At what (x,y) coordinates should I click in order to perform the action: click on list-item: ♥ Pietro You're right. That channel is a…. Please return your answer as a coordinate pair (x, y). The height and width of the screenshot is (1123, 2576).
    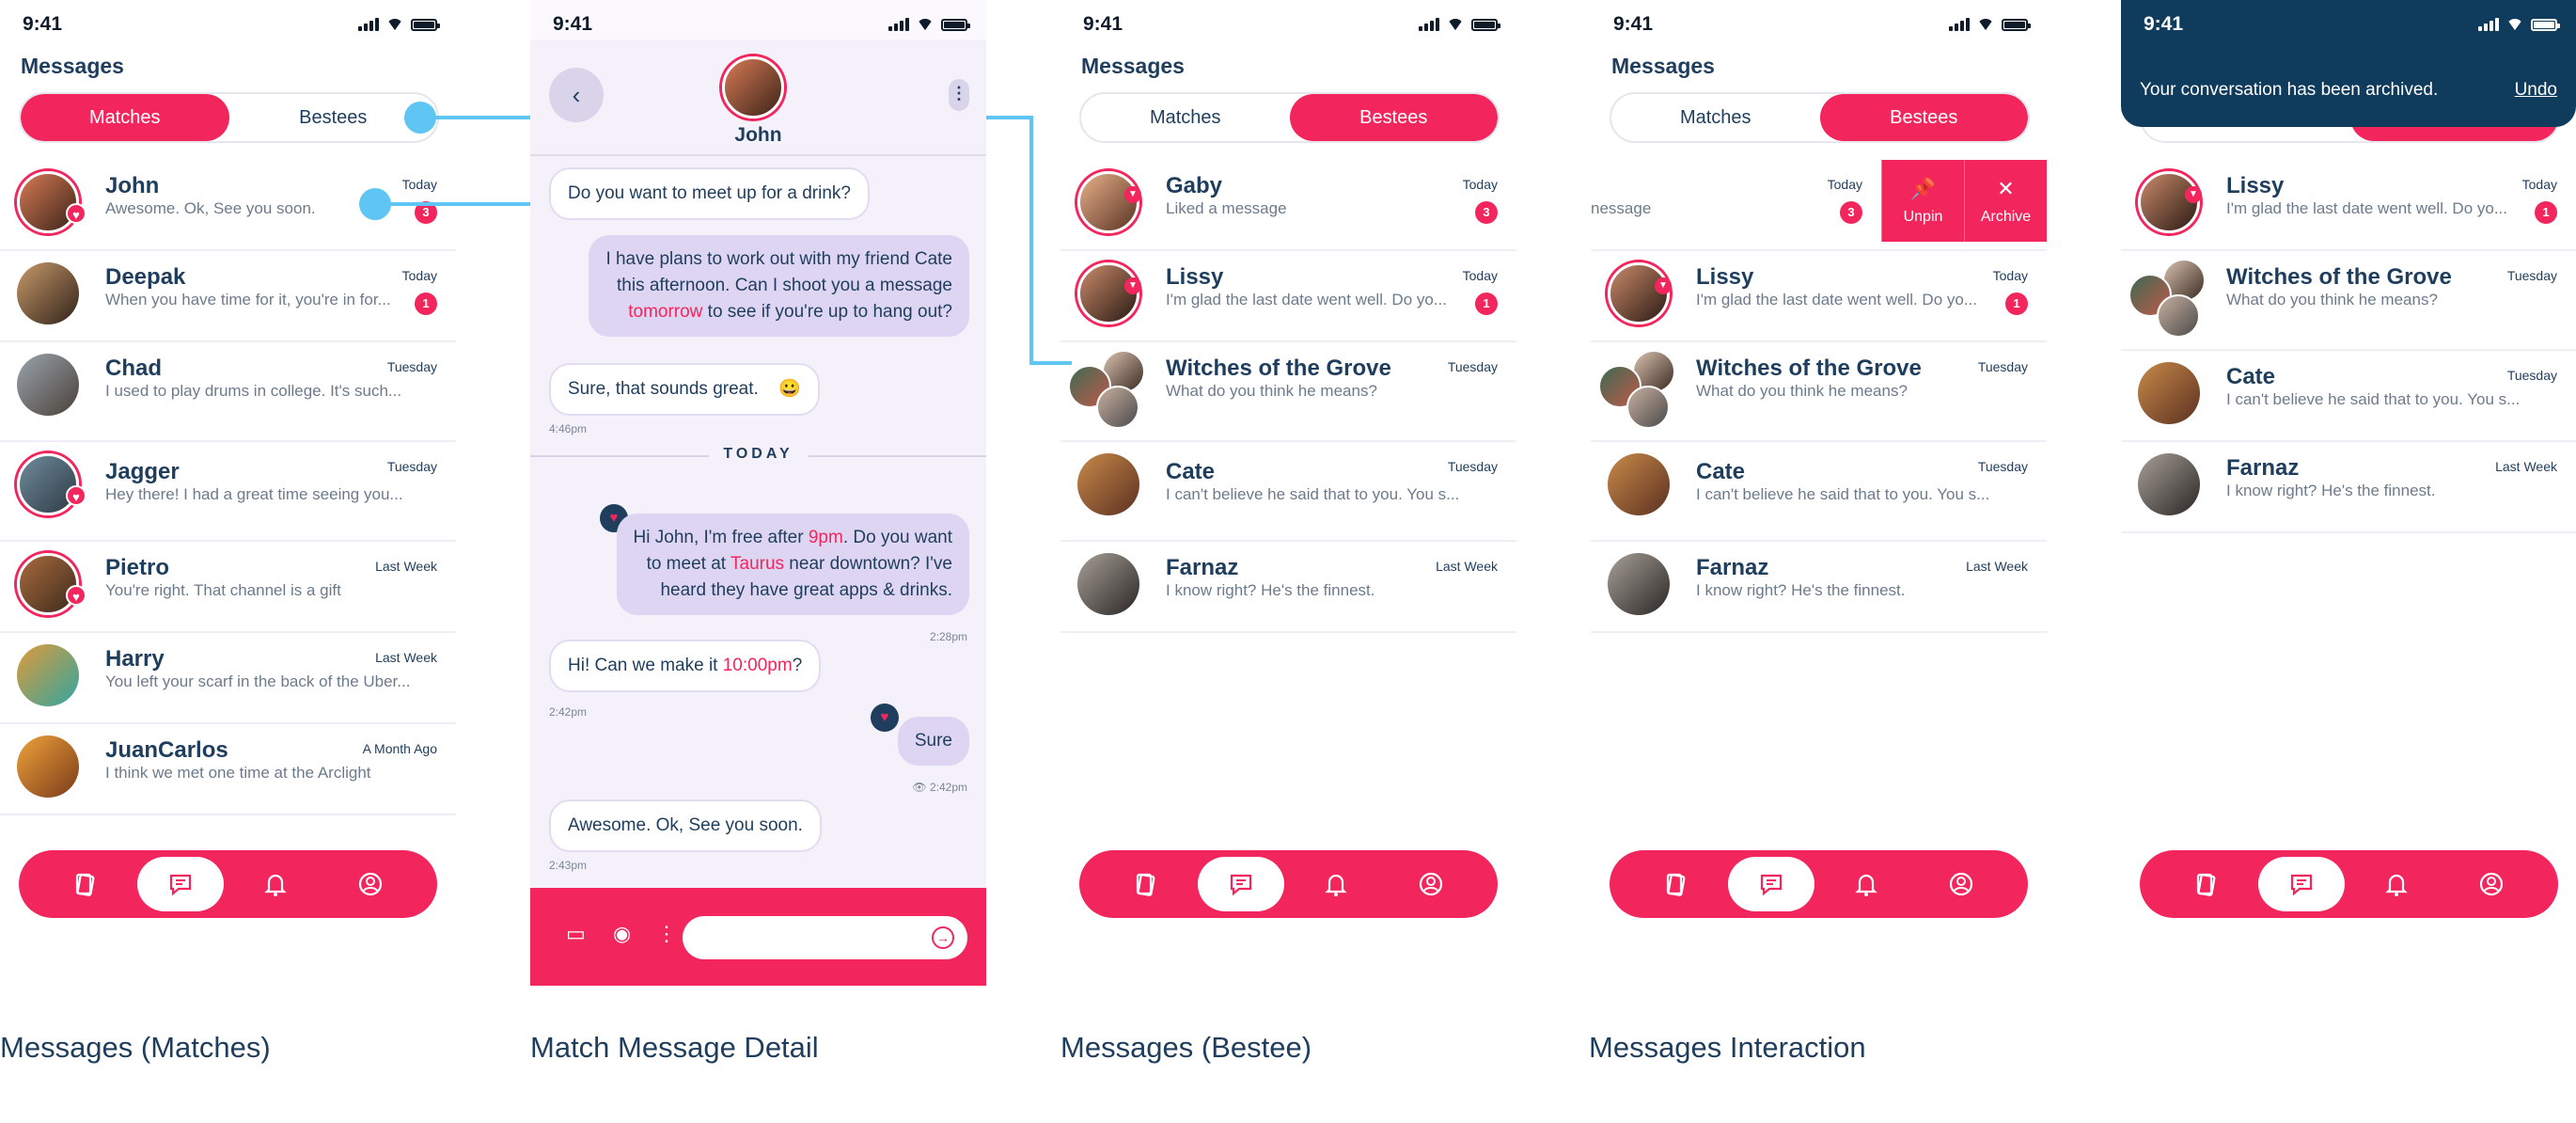
    Looking at the image, I should click on (228, 587).